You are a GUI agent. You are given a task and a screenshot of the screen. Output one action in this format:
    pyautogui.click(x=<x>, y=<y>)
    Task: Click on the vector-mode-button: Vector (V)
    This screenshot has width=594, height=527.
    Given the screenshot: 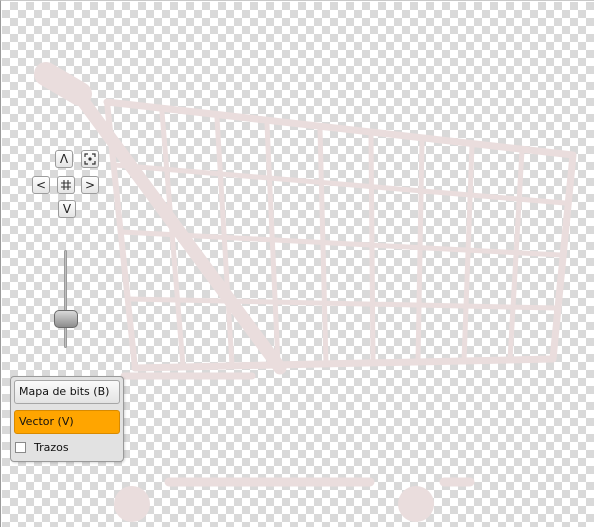 What is the action you would take?
    pyautogui.click(x=67, y=422)
    